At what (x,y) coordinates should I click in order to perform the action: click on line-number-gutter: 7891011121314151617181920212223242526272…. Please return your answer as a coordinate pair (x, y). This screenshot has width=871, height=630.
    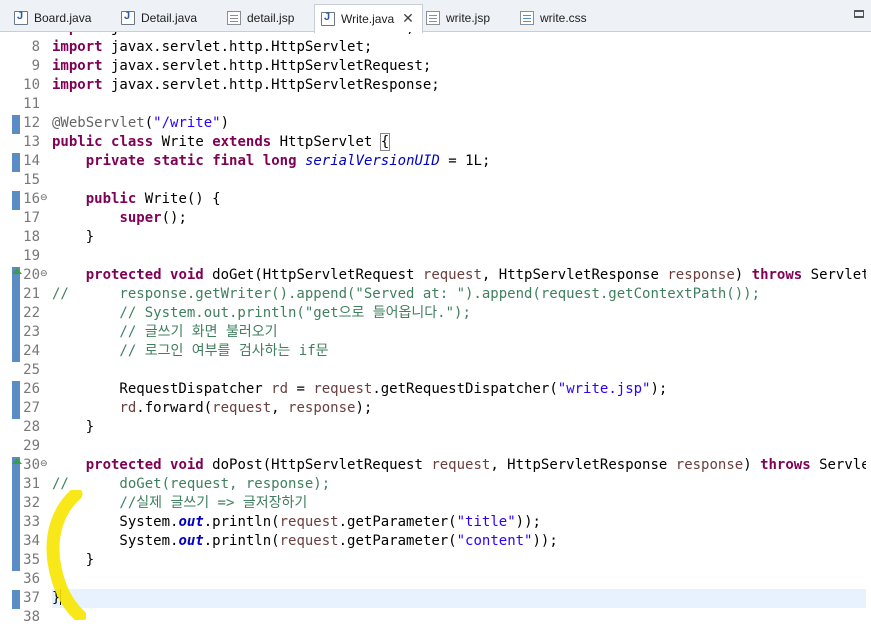
    Looking at the image, I should click on (24, 331).